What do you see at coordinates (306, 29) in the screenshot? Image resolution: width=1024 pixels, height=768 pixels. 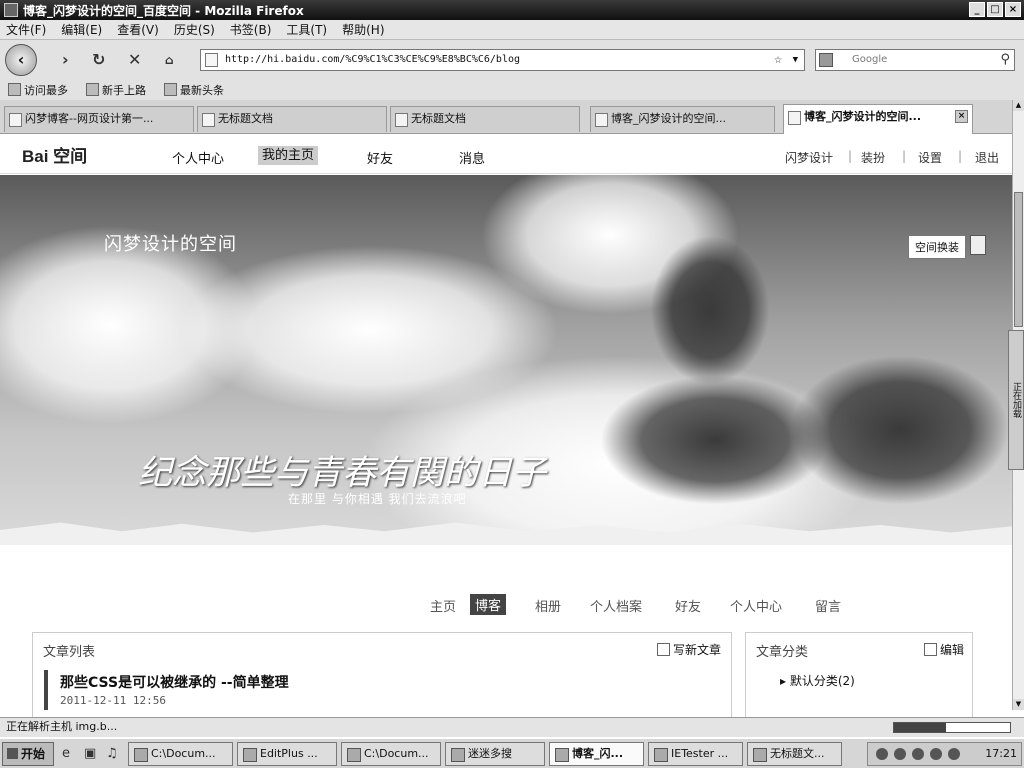 I see `menu-tools: 工具(T)` at bounding box center [306, 29].